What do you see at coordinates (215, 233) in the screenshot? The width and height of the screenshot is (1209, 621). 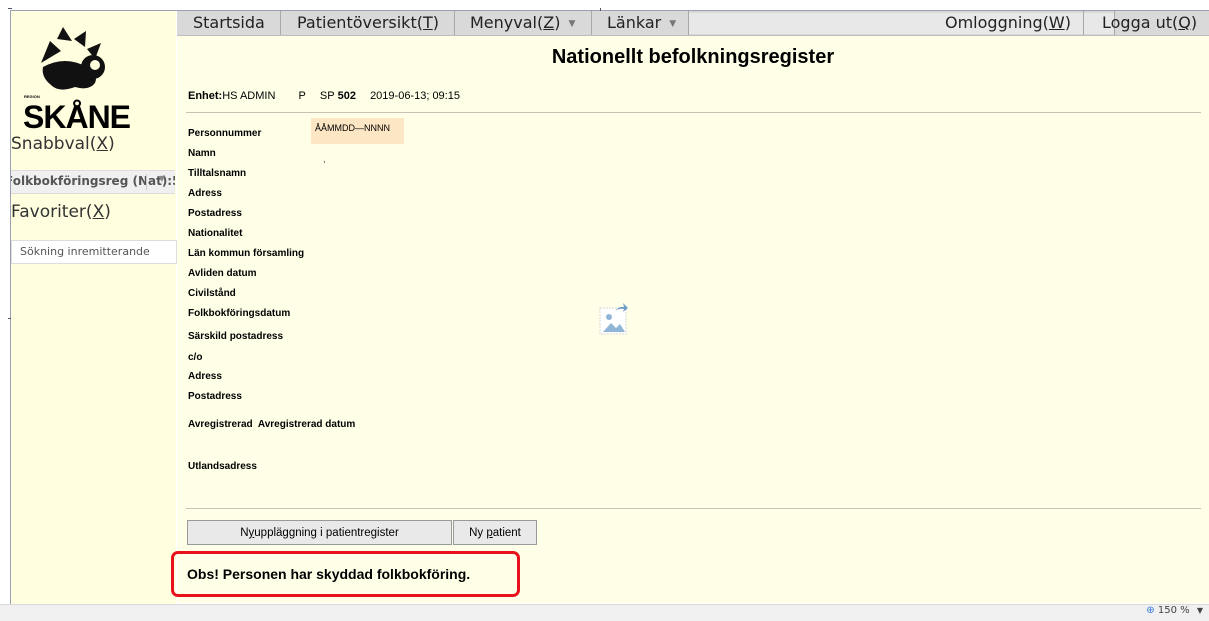 I see `label-nationalitet: Nationalitet` at bounding box center [215, 233].